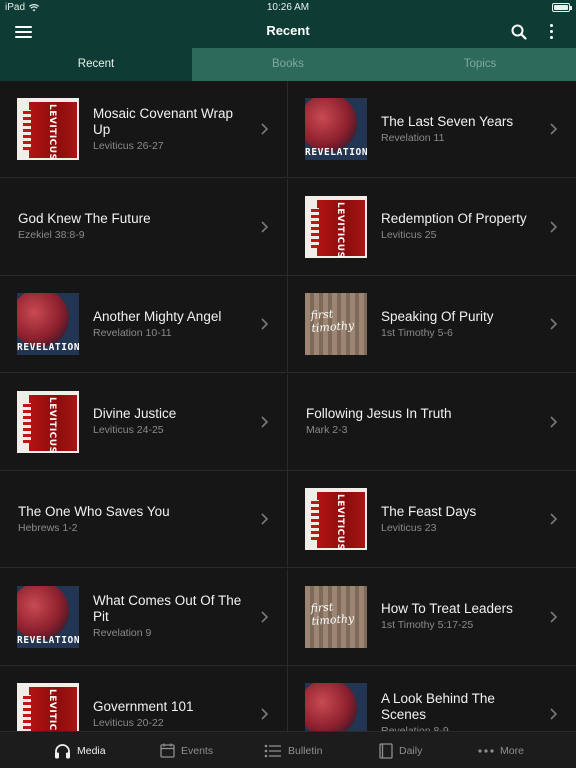  What do you see at coordinates (551, 32) in the screenshot?
I see `overflow-menu-icon` at bounding box center [551, 32].